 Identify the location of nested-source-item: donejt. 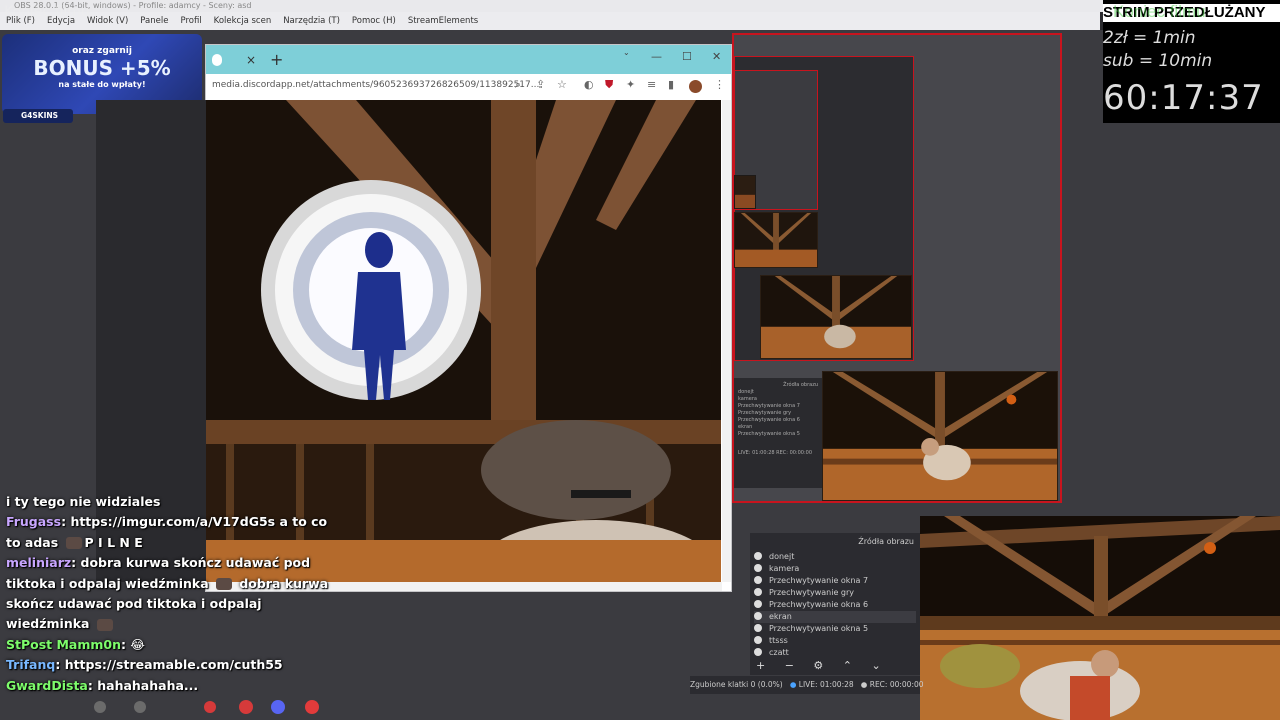
(746, 392).